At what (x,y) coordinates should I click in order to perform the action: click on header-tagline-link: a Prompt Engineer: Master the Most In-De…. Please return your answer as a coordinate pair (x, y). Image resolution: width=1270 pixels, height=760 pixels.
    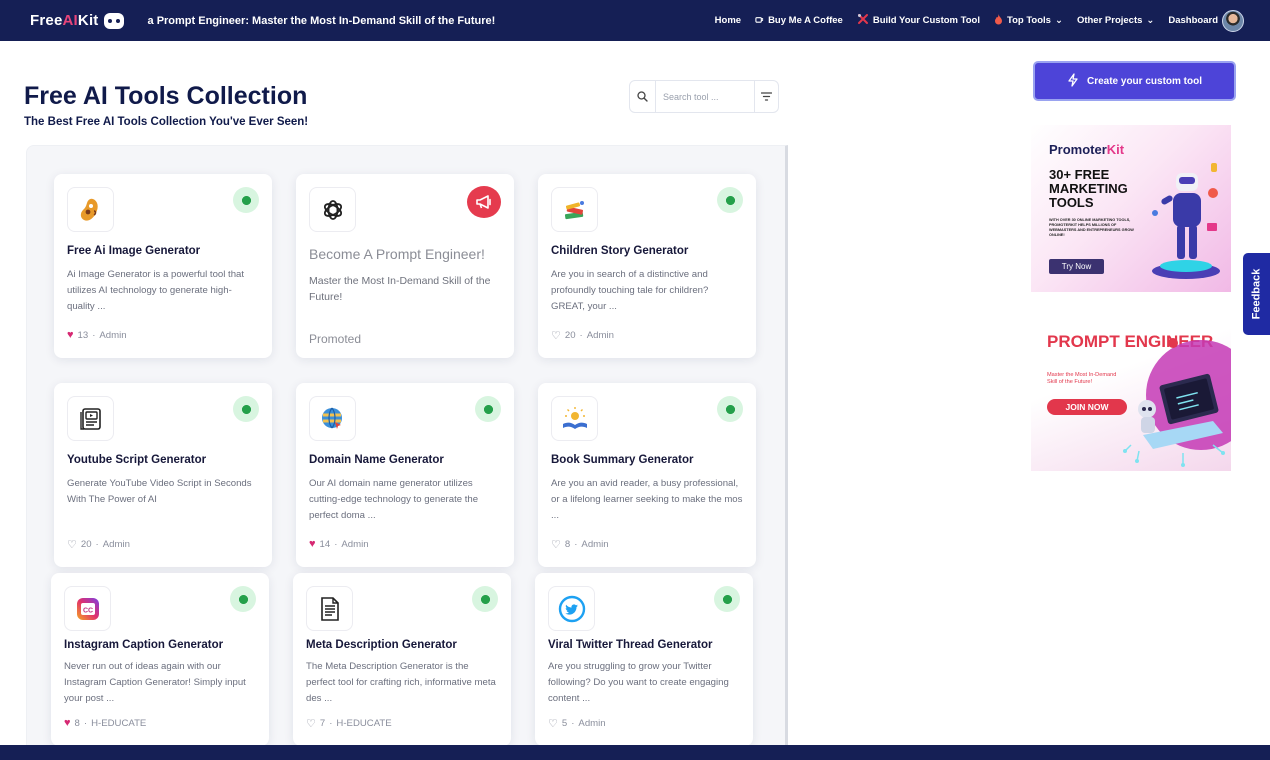
    Looking at the image, I should click on (322, 21).